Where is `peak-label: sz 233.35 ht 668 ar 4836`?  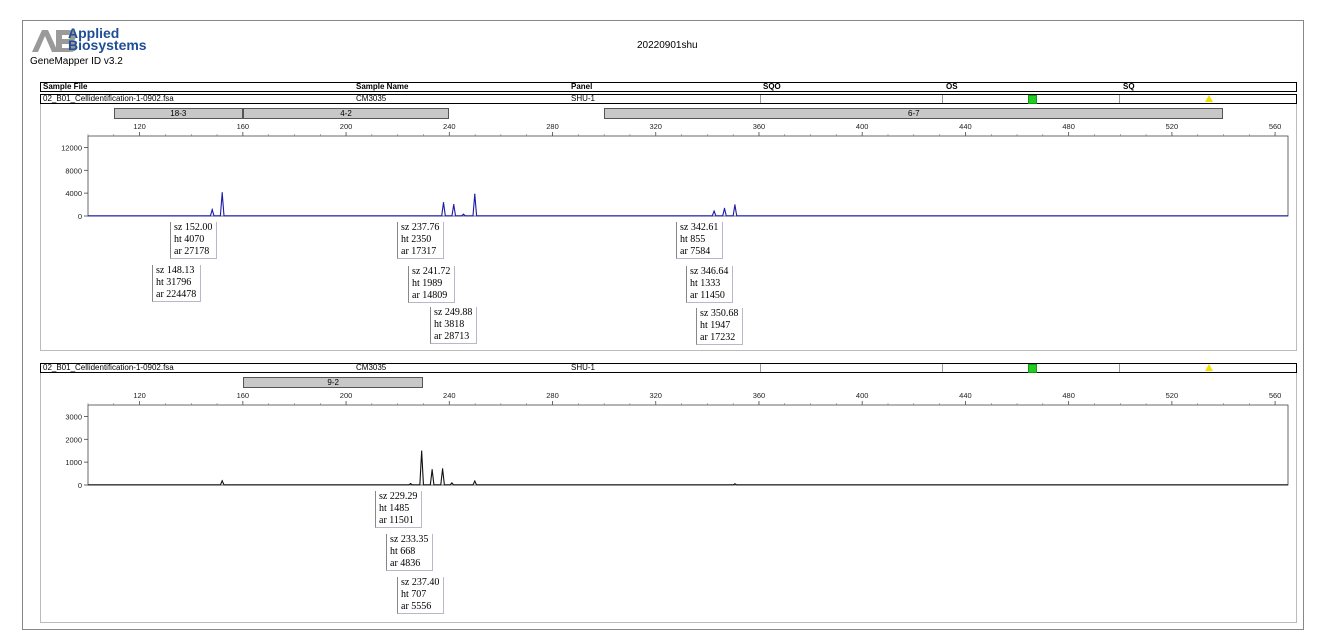 peak-label: sz 233.35 ht 668 ar 4836 is located at coordinates (410, 552).